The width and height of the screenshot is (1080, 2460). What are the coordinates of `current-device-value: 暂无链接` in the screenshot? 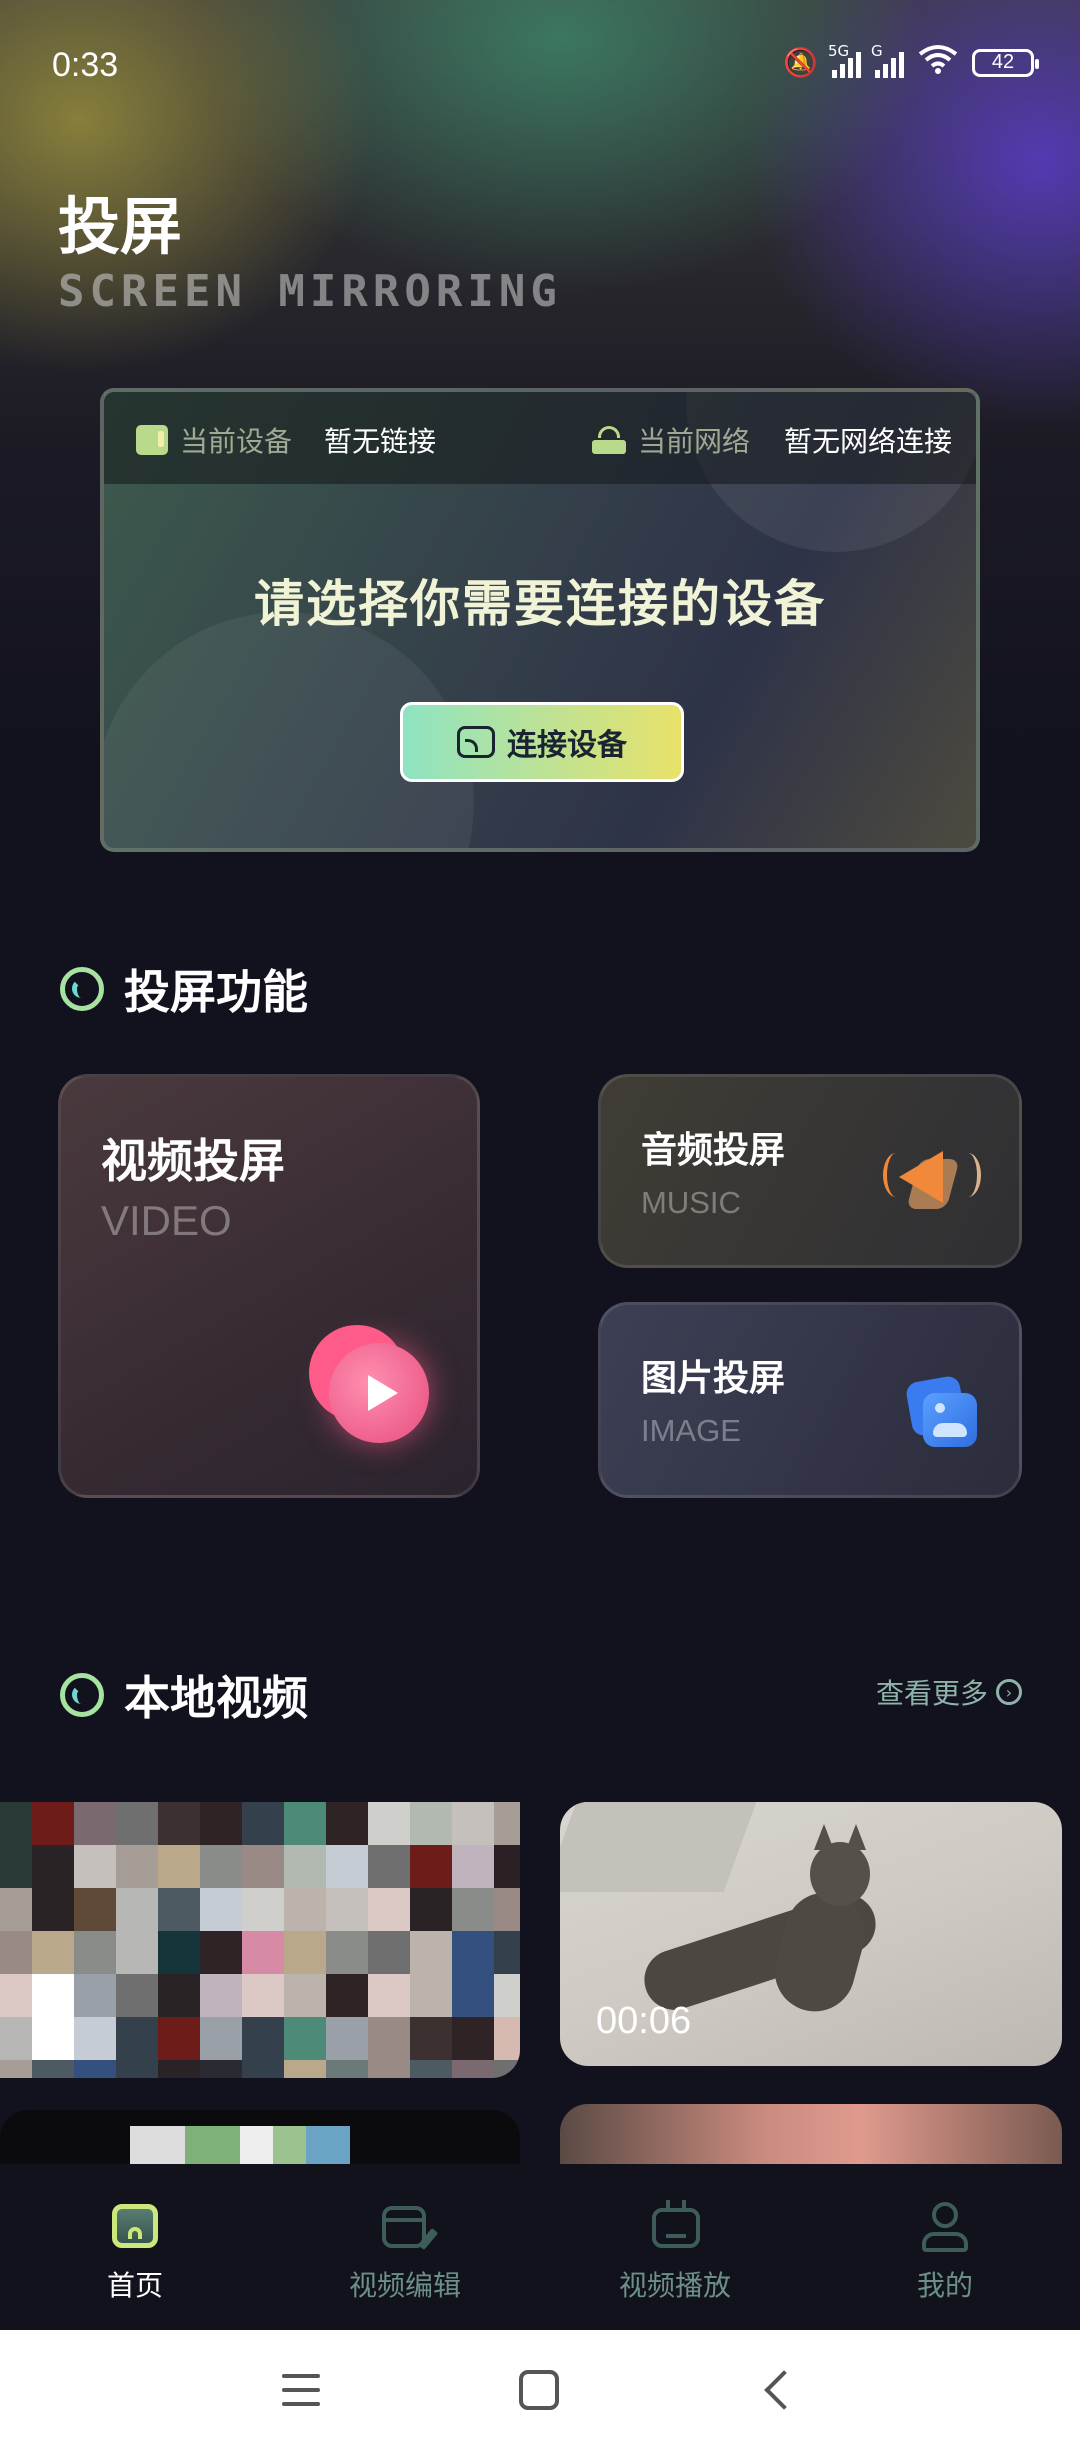 It's located at (380, 441).